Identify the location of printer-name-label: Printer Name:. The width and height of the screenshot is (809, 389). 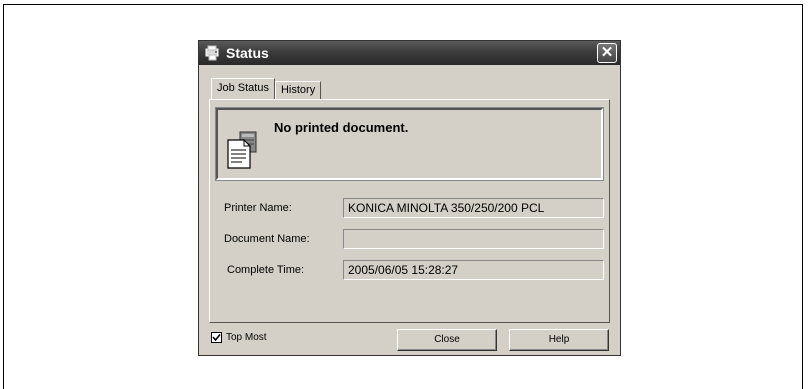
(258, 208).